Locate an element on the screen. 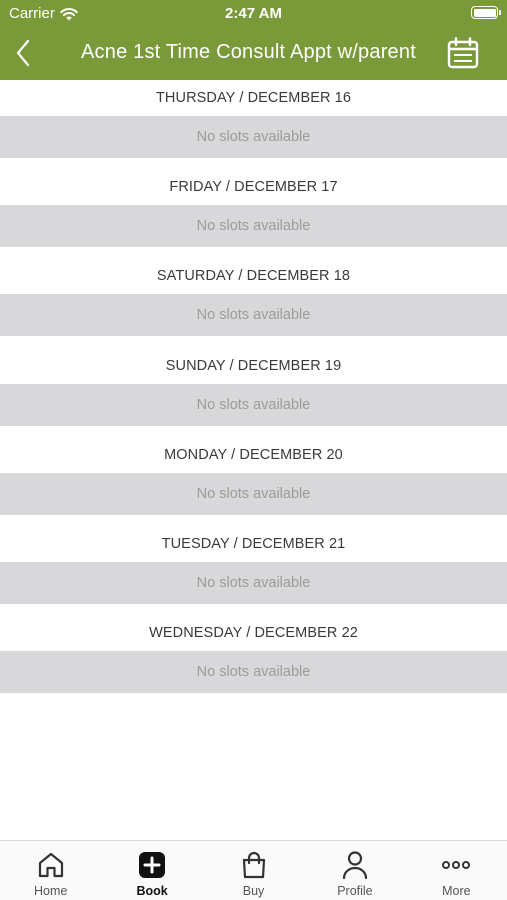 The image size is (507, 900). page-title: Acne 1st Time Consult Appt w/parent is located at coordinates (248, 52).